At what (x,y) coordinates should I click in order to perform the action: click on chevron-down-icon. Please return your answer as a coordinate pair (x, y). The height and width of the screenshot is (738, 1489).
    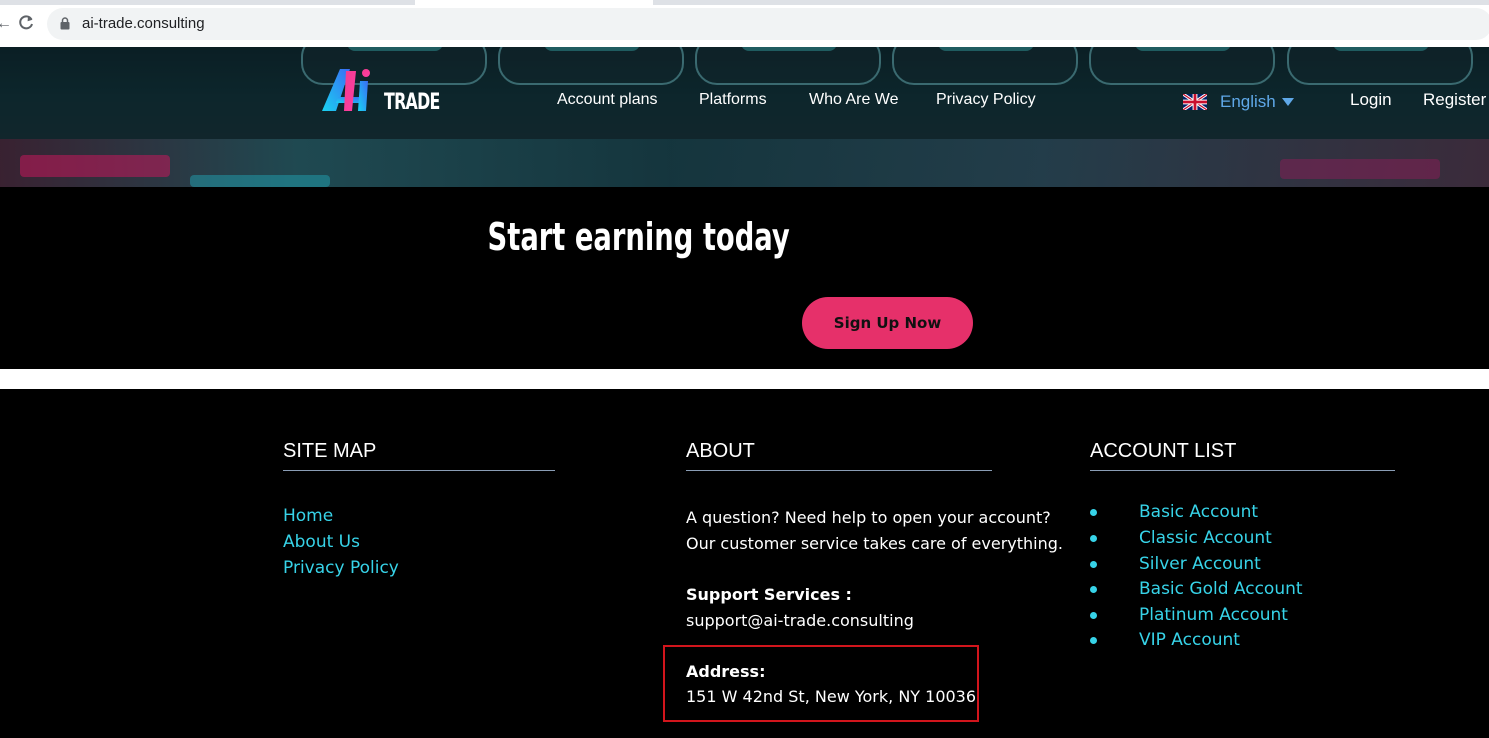
    Looking at the image, I should click on (1287, 102).